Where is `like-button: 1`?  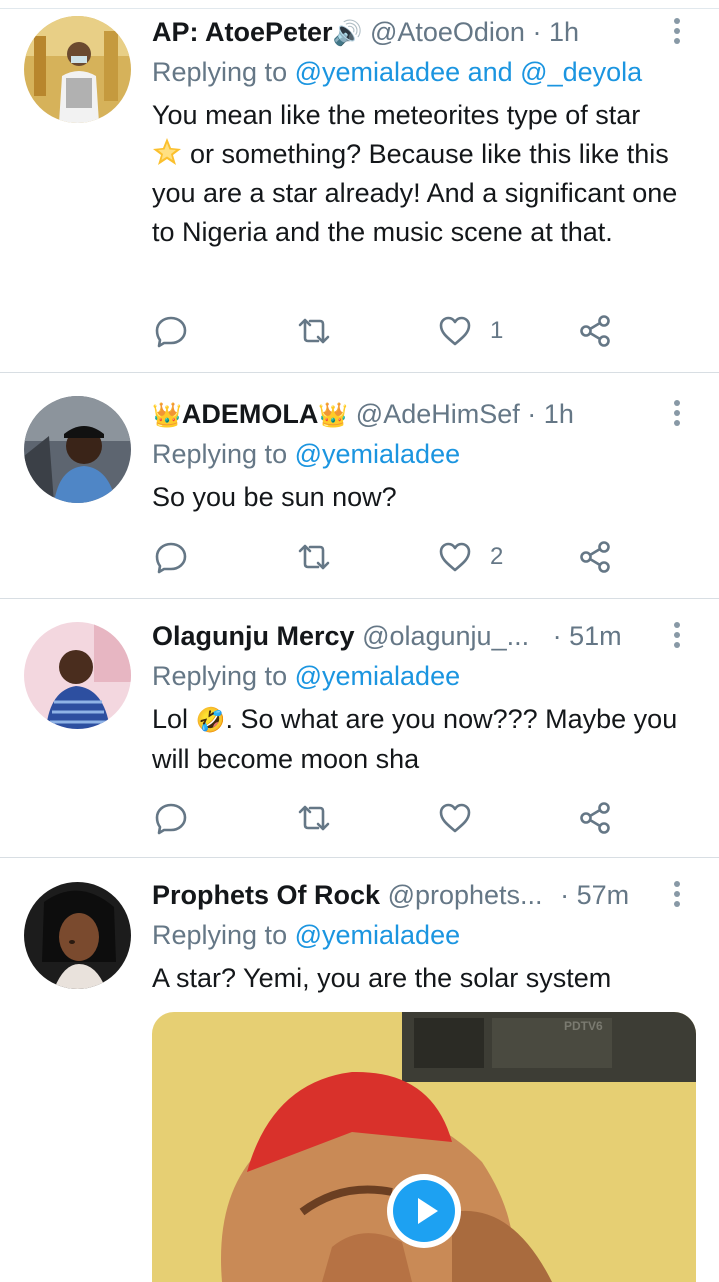 like-button: 1 is located at coordinates (470, 331).